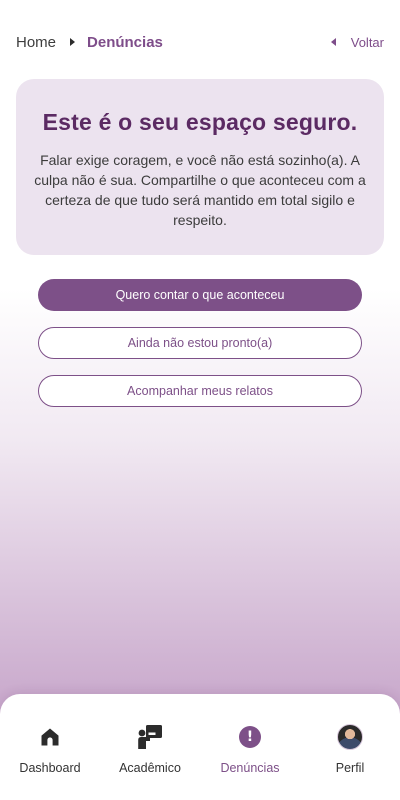  What do you see at coordinates (125, 42) in the screenshot?
I see `breadcrumb-current: Denúncias` at bounding box center [125, 42].